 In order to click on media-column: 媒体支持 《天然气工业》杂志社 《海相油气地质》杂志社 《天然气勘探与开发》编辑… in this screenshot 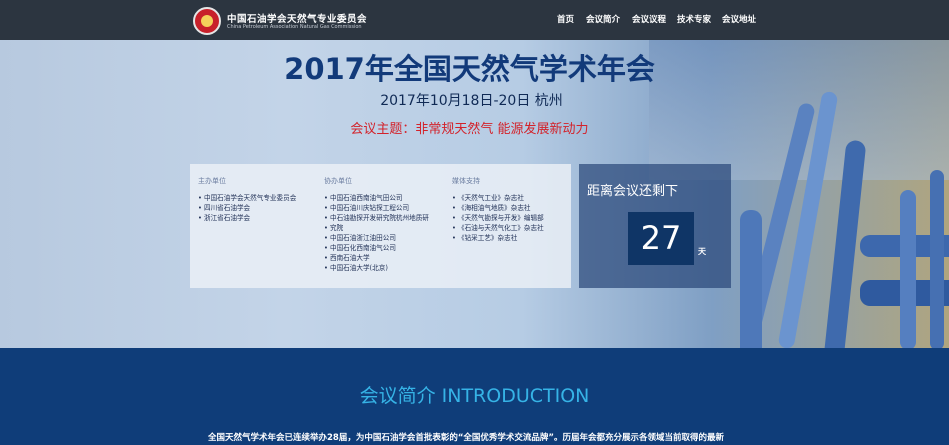, I will do `click(498, 209)`.